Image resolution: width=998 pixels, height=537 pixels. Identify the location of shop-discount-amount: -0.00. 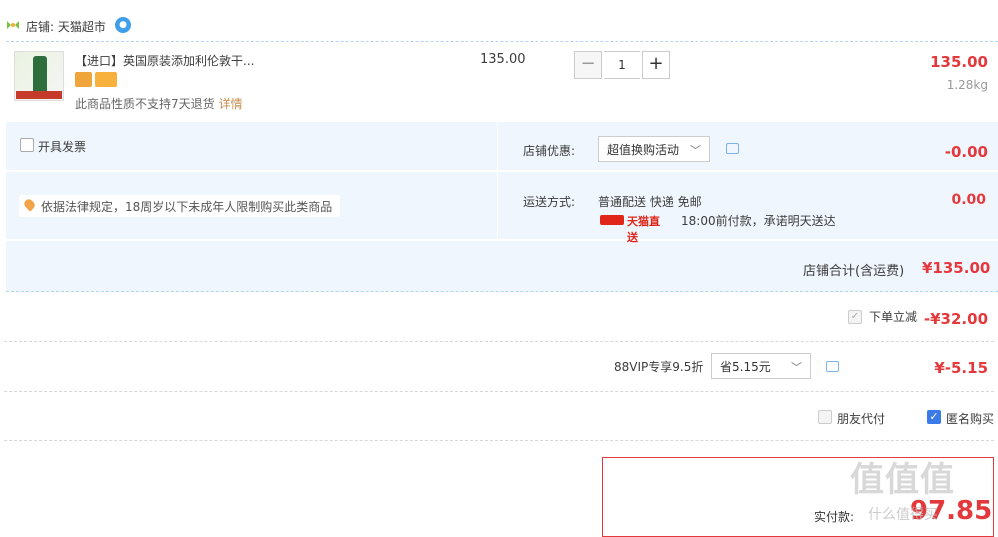
(966, 152).